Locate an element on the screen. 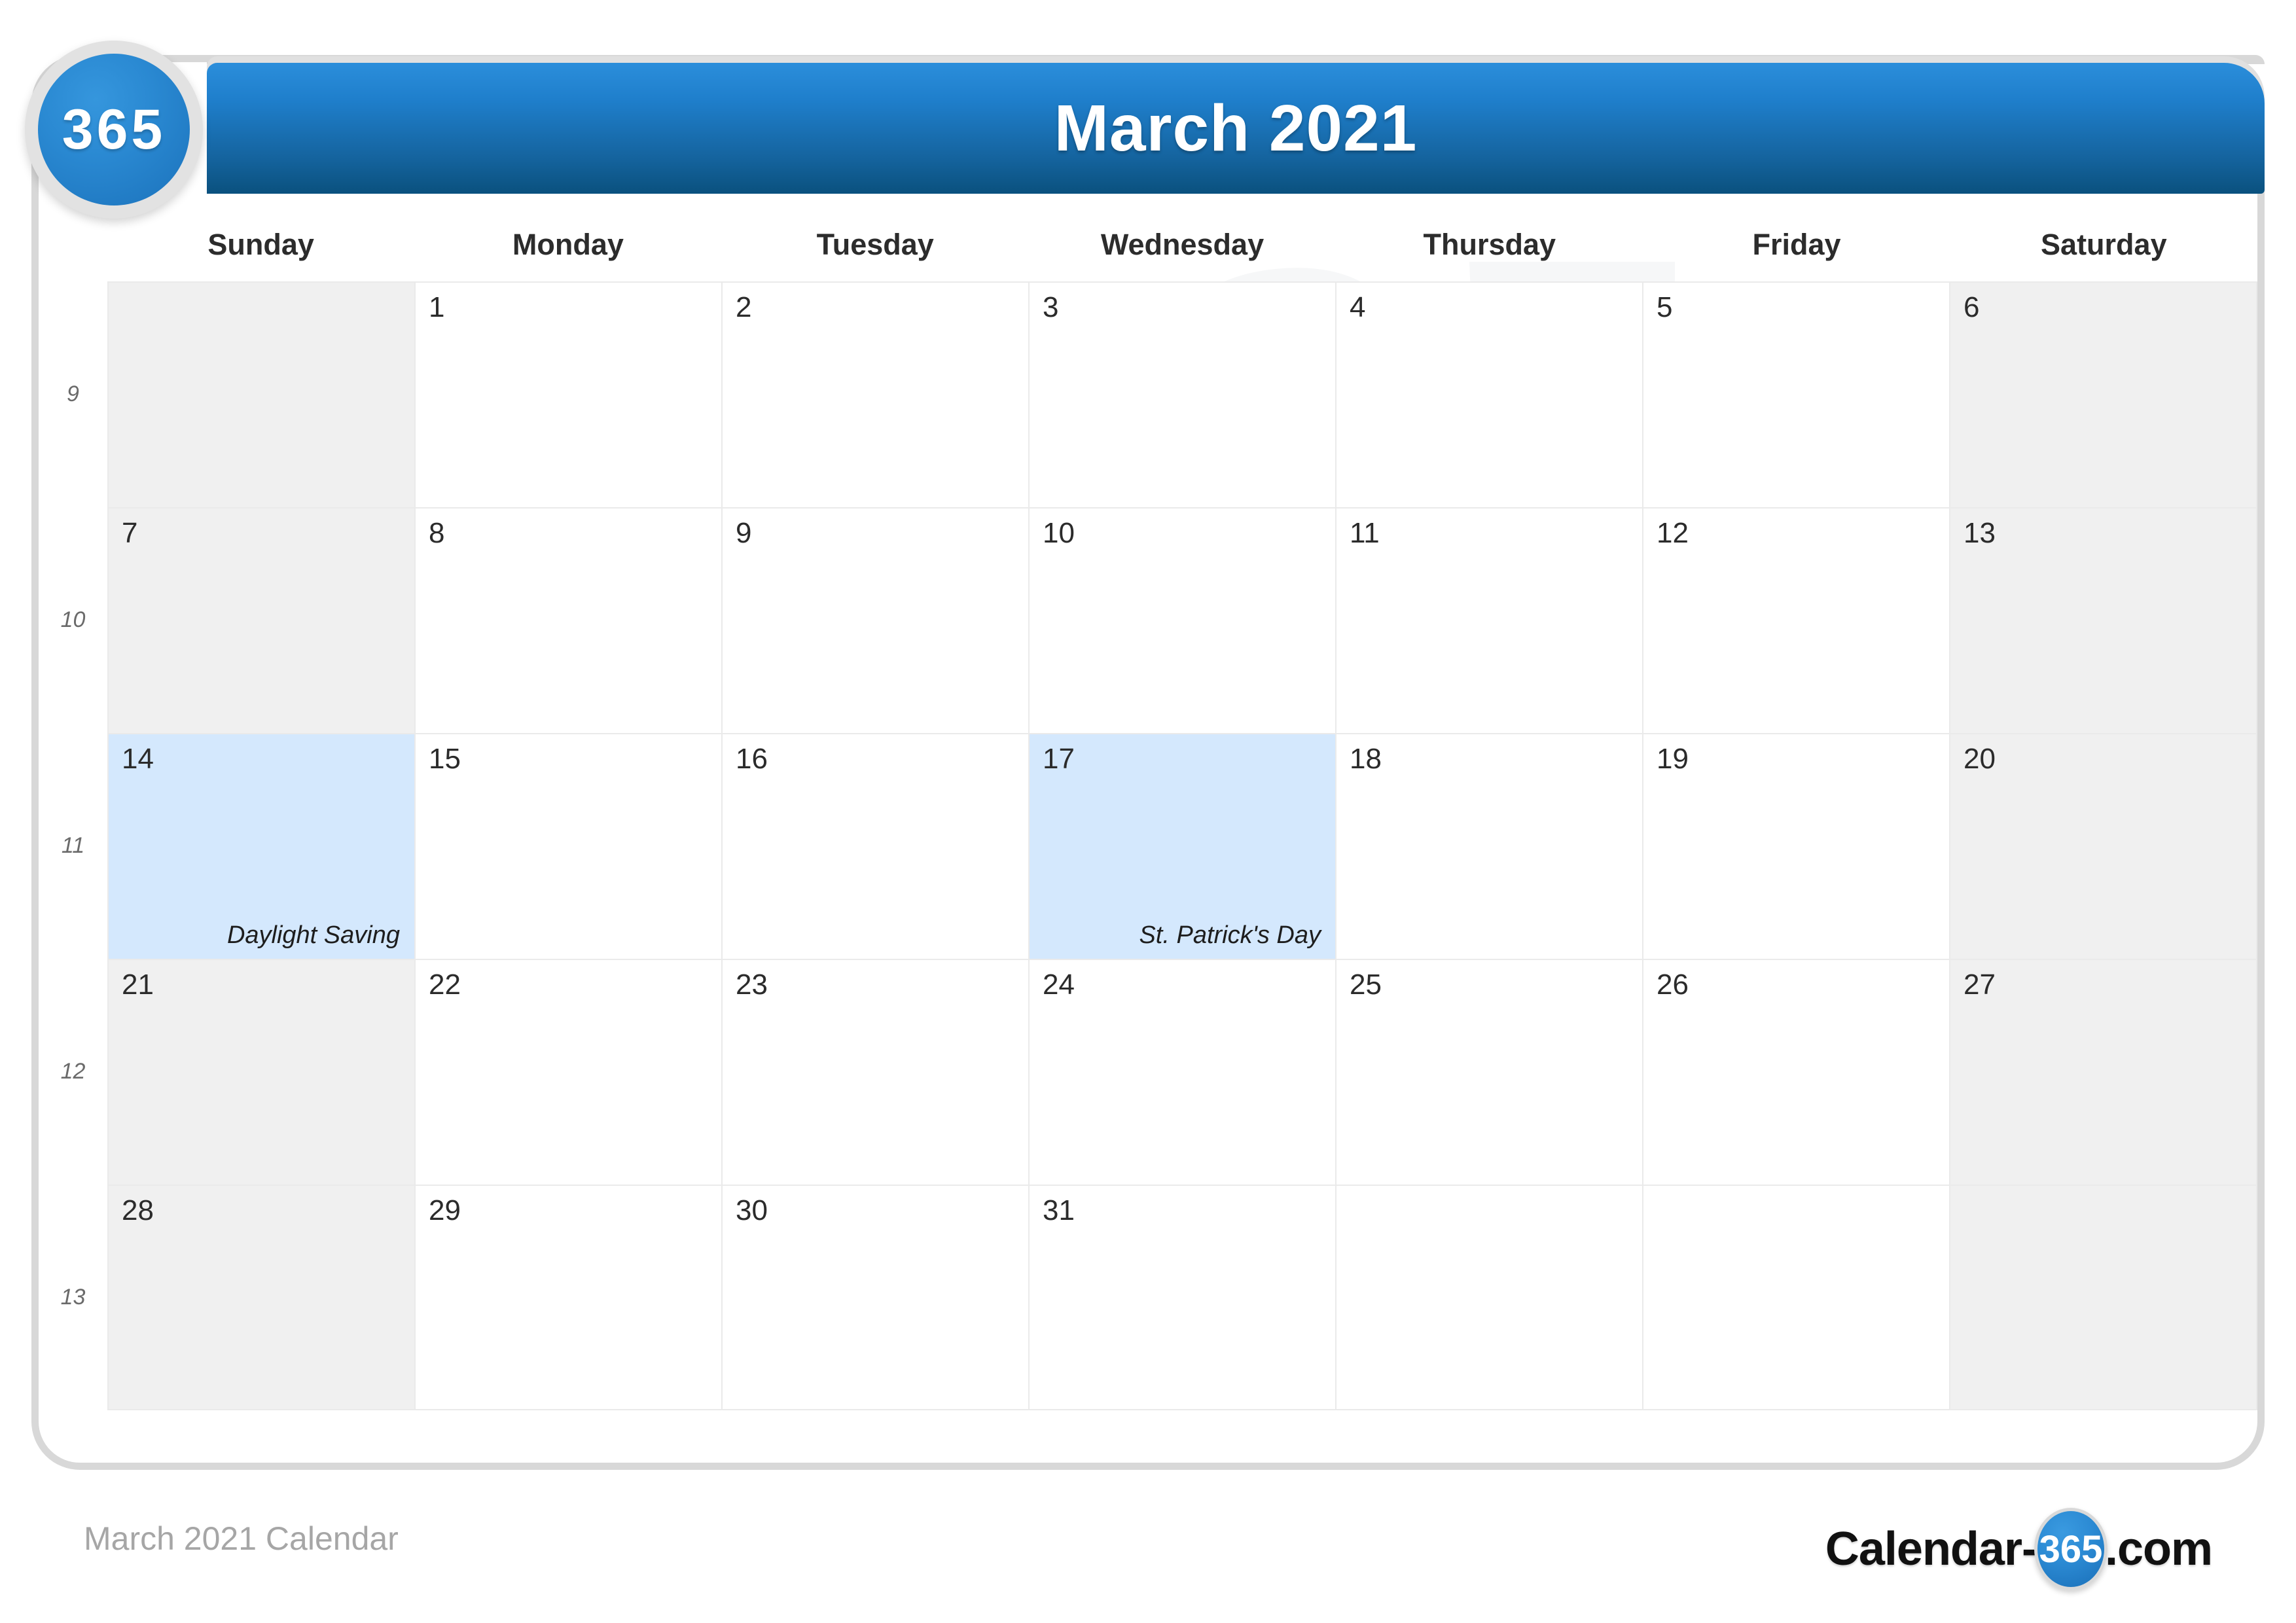 Image resolution: width=2296 pixels, height=1623 pixels. day-number: 4 is located at coordinates (1358, 307).